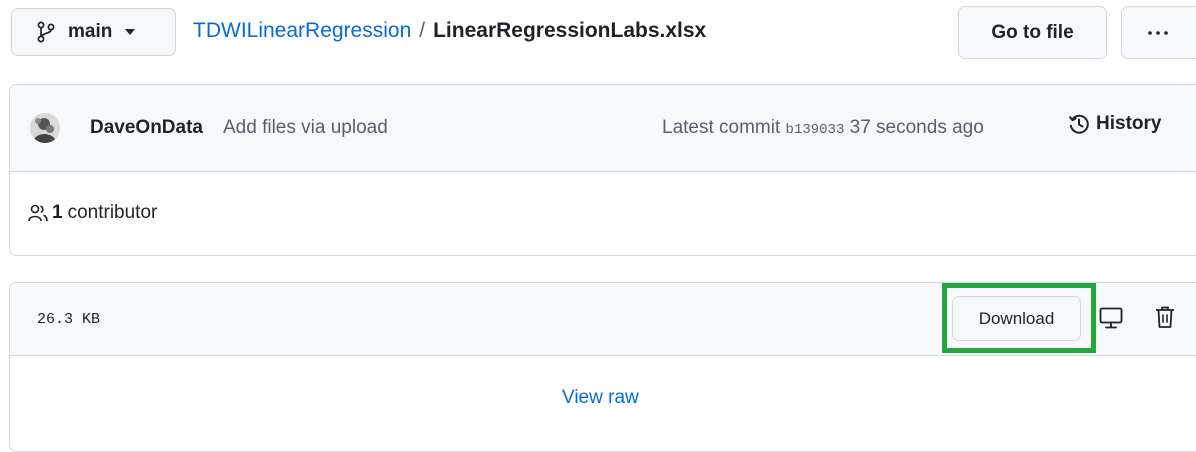 The height and width of the screenshot is (452, 1196). I want to click on history-link: History, so click(1114, 124).